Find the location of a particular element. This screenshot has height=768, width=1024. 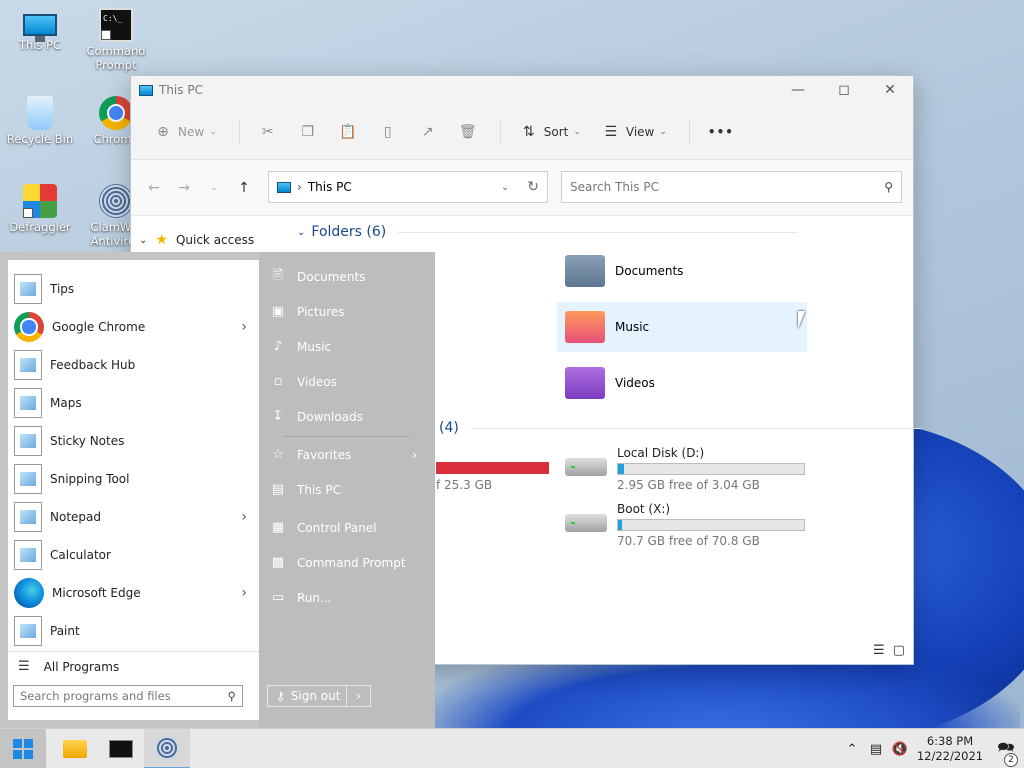

start-search-input: Search programs and files ⚲ is located at coordinates (128, 696).